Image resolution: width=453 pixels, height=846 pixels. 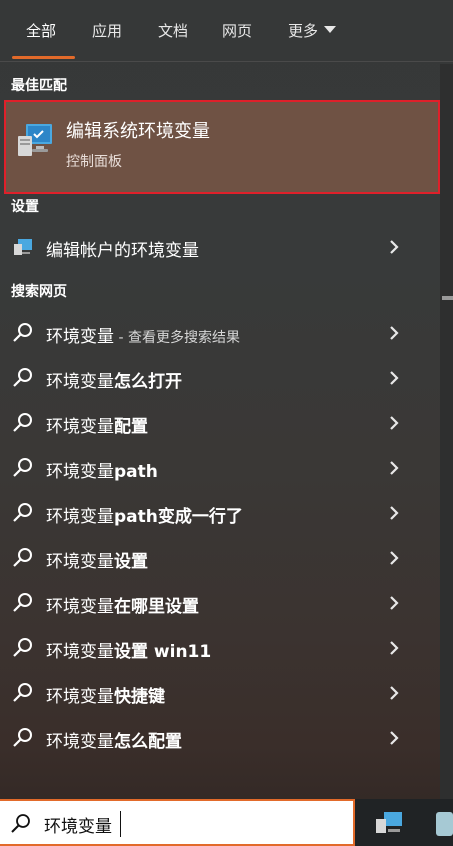 I want to click on text-cursor, so click(x=120, y=824).